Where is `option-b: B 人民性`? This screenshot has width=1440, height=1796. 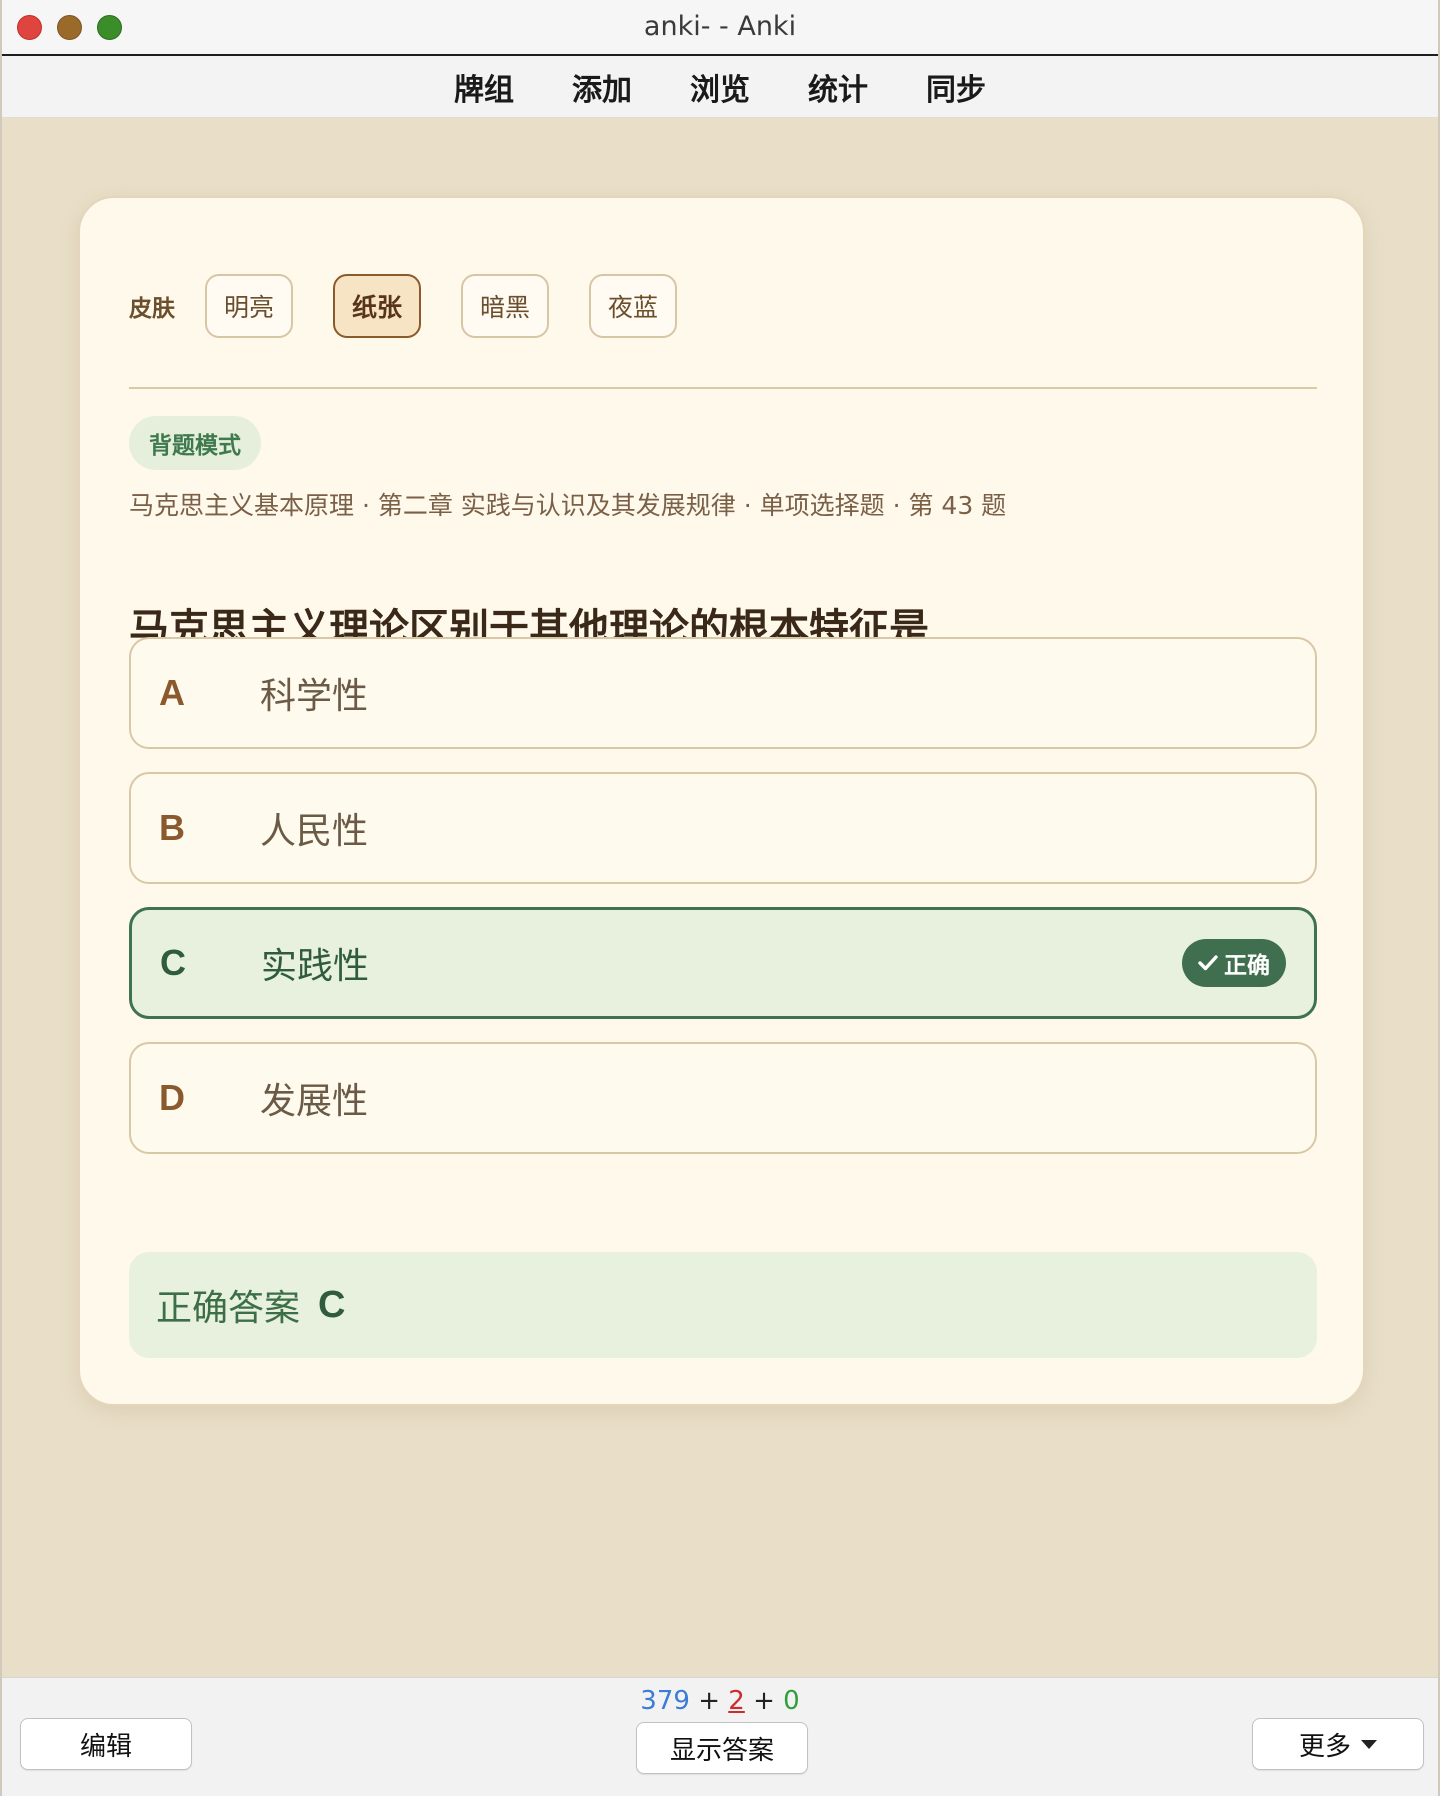
option-b: B 人民性 is located at coordinates (723, 828).